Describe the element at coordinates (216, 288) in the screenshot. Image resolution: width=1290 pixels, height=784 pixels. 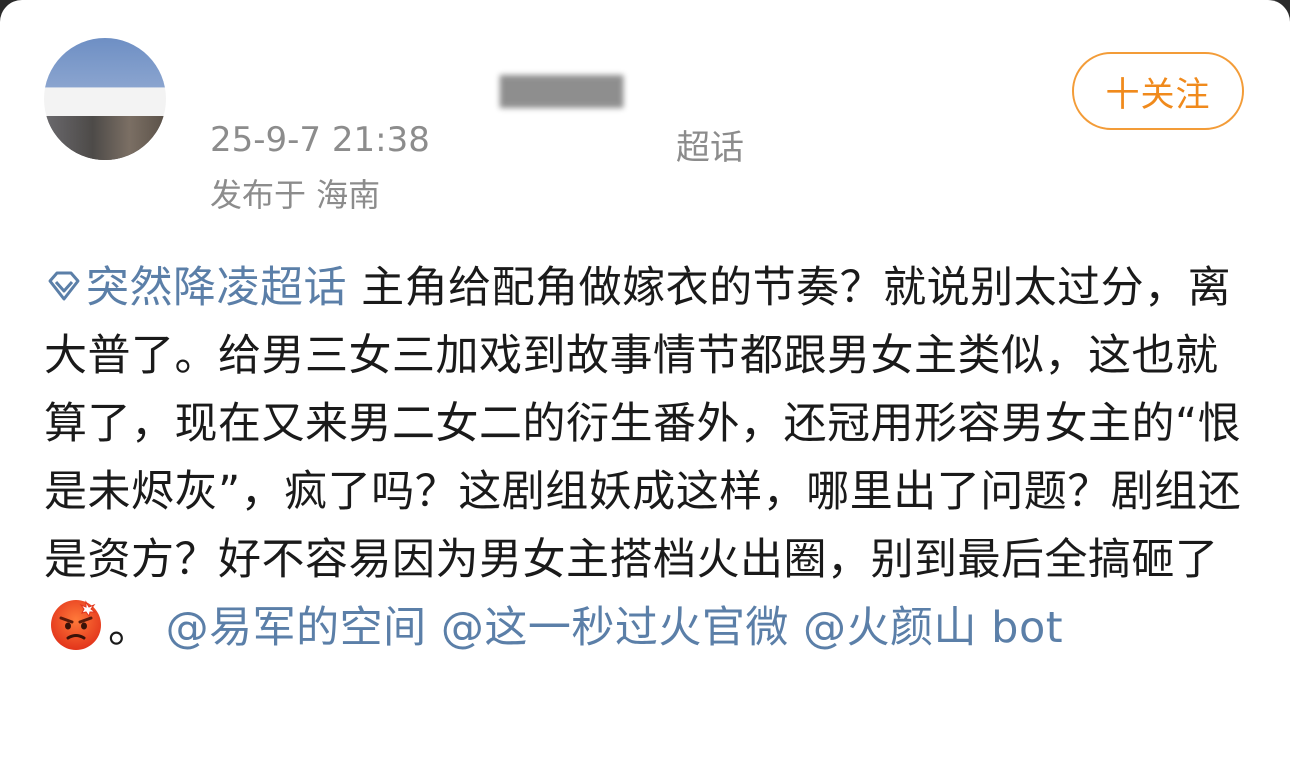
I see `supertopic-label: 突然降凌超话` at that location.